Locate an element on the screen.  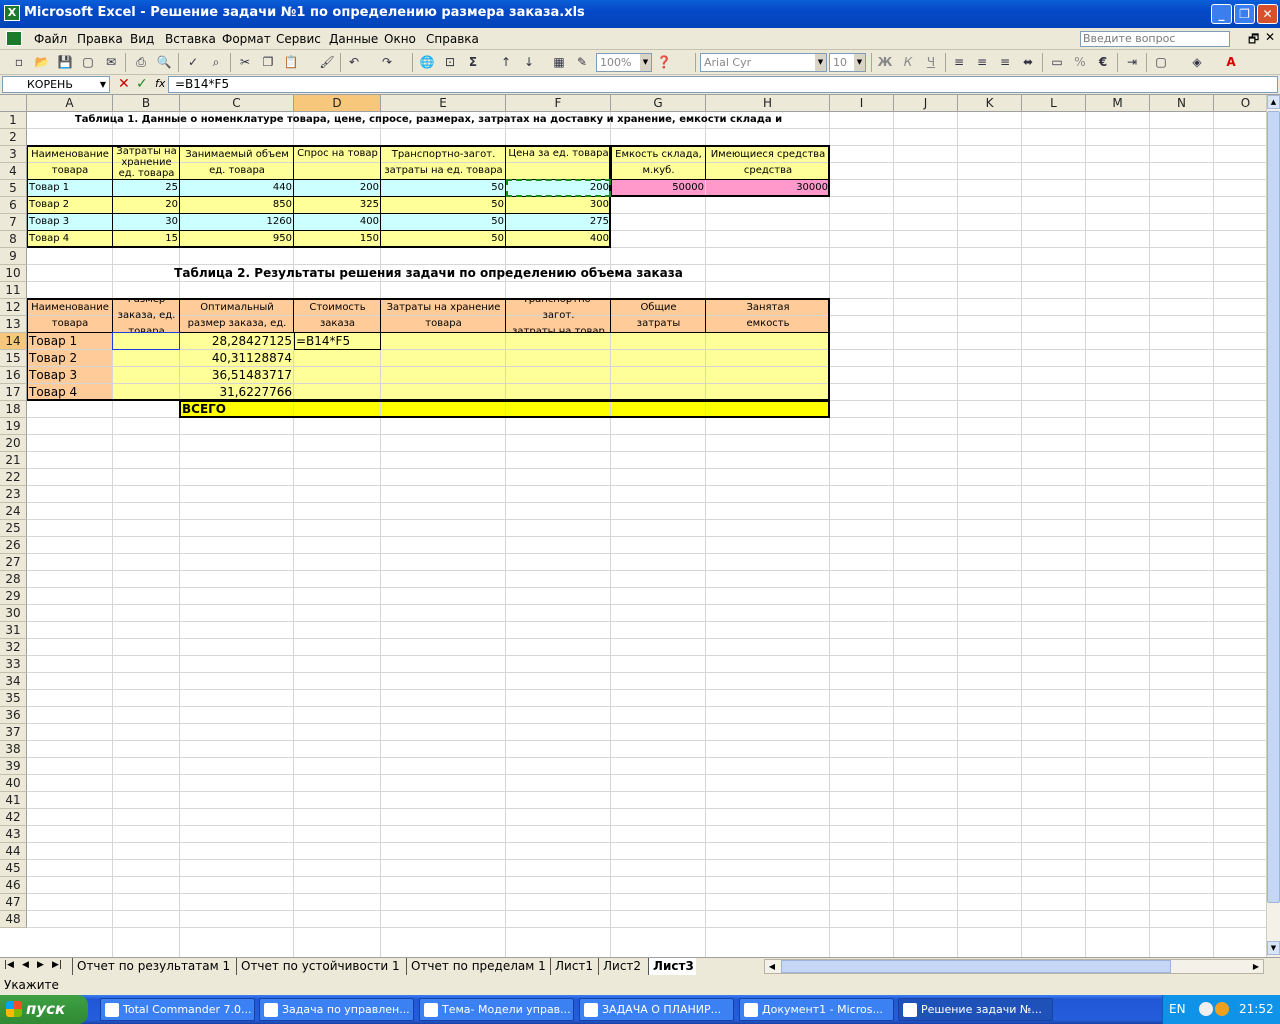
format-painter-icon: 🖌 is located at coordinates (327, 62).